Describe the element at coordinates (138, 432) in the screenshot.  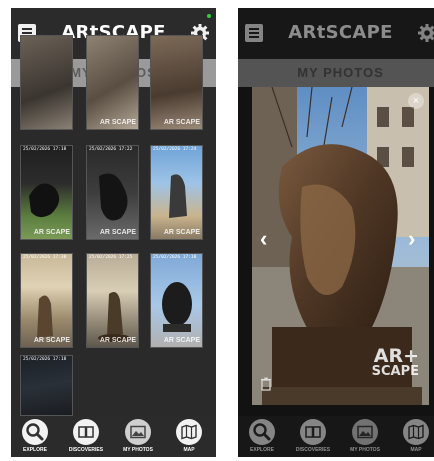
I see `picture-icon` at that location.